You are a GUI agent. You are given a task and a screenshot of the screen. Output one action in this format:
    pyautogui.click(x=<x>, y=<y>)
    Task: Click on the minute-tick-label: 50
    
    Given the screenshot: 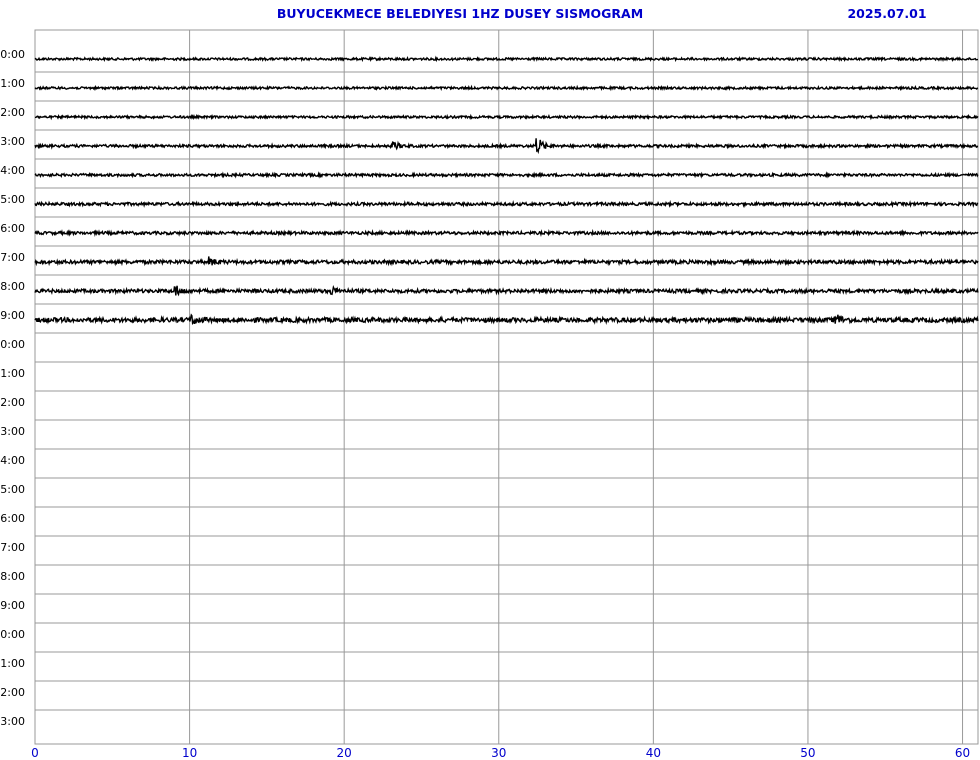 What is the action you would take?
    pyautogui.click(x=807, y=753)
    